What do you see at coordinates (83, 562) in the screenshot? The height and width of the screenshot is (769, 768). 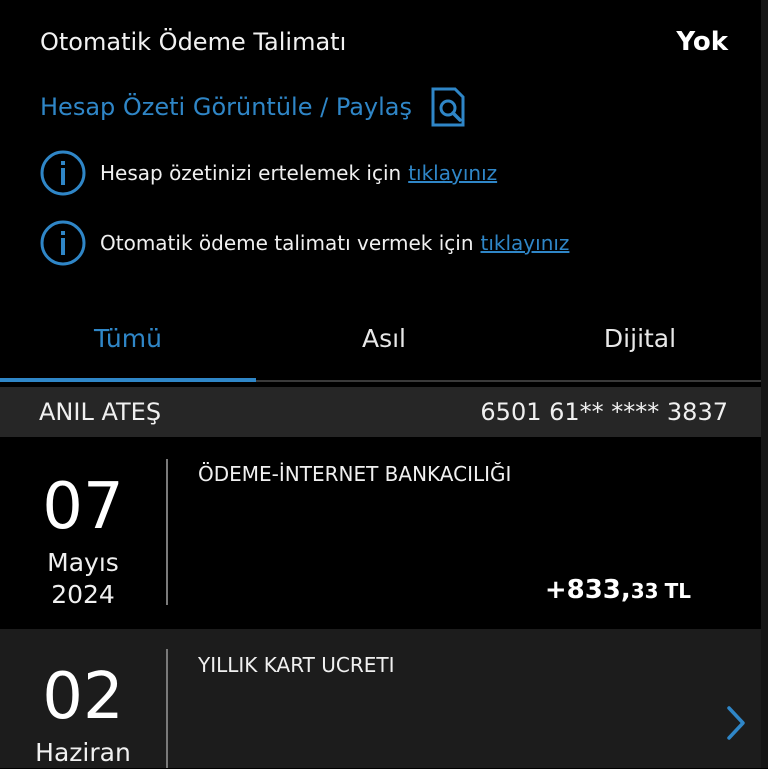 I see `transaction-month: Mayıs` at bounding box center [83, 562].